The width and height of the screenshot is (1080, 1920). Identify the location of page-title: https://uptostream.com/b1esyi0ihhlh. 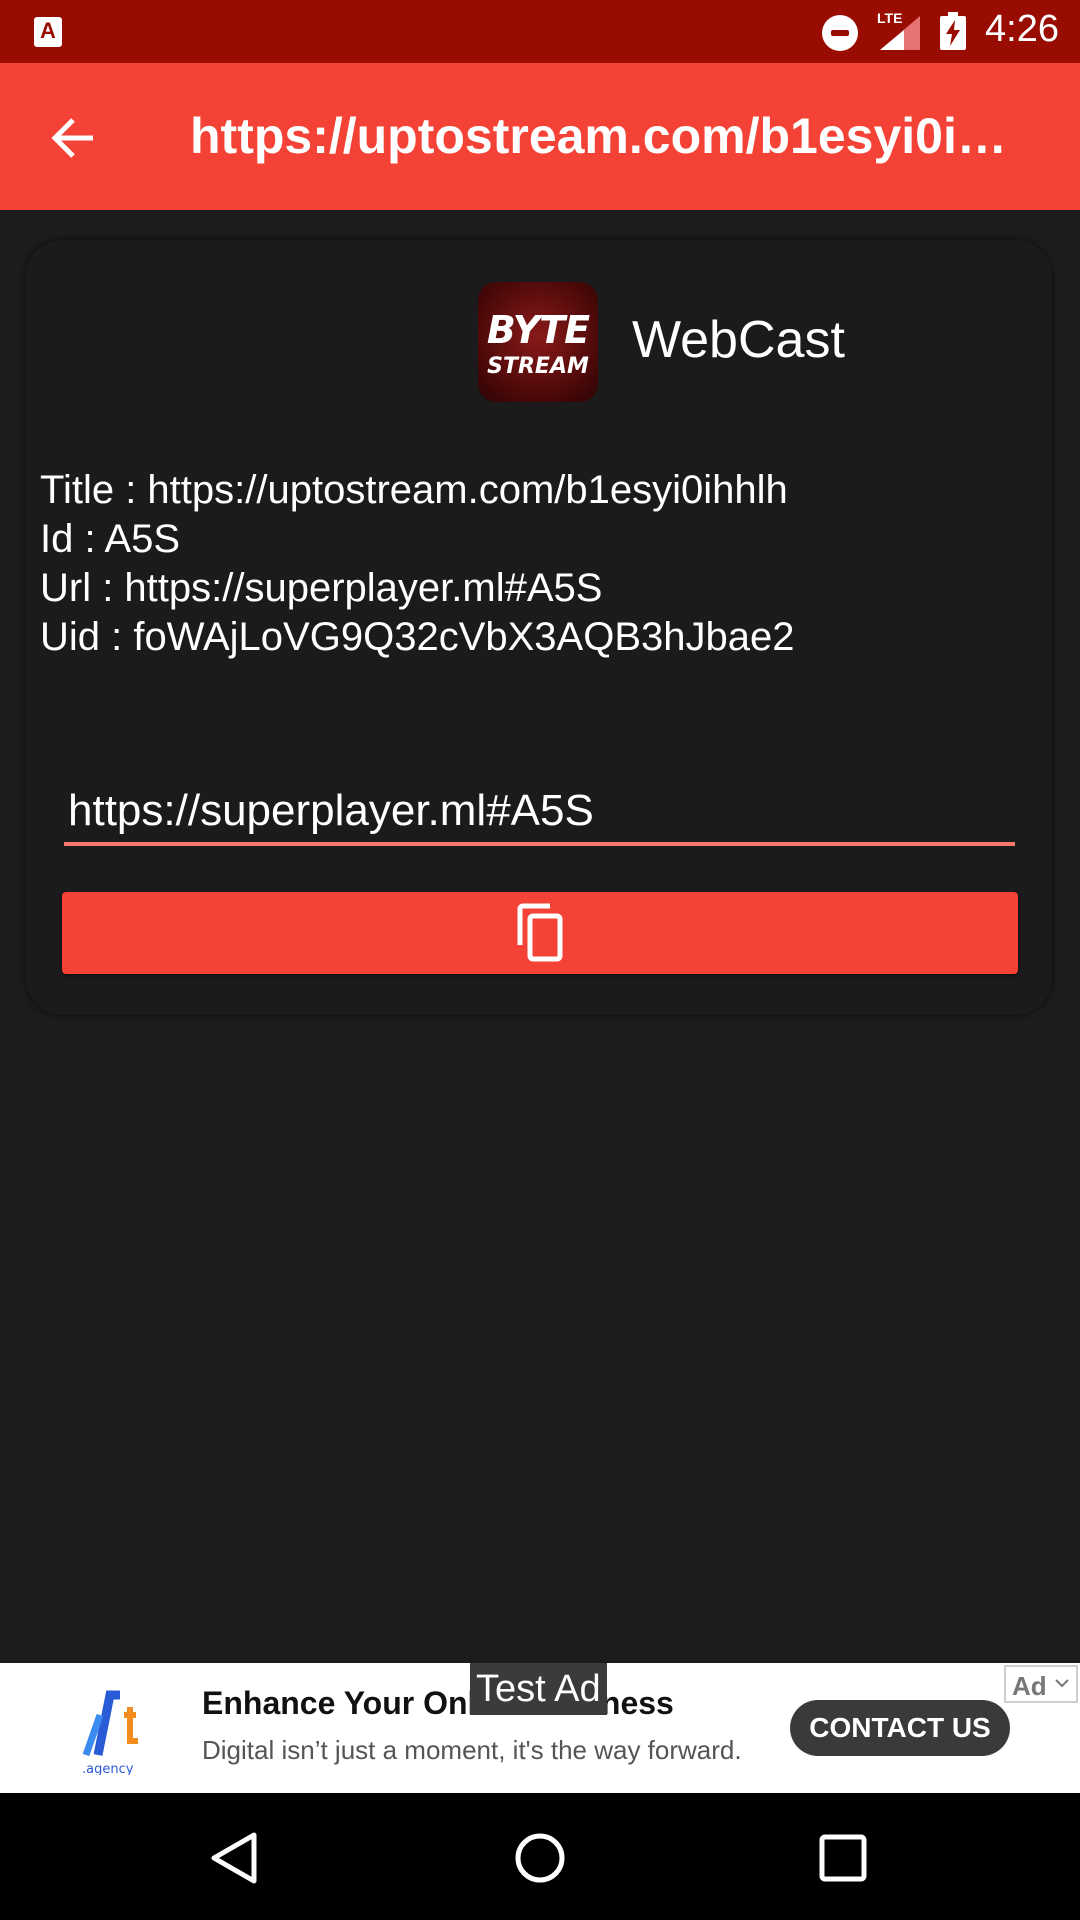
(605, 136).